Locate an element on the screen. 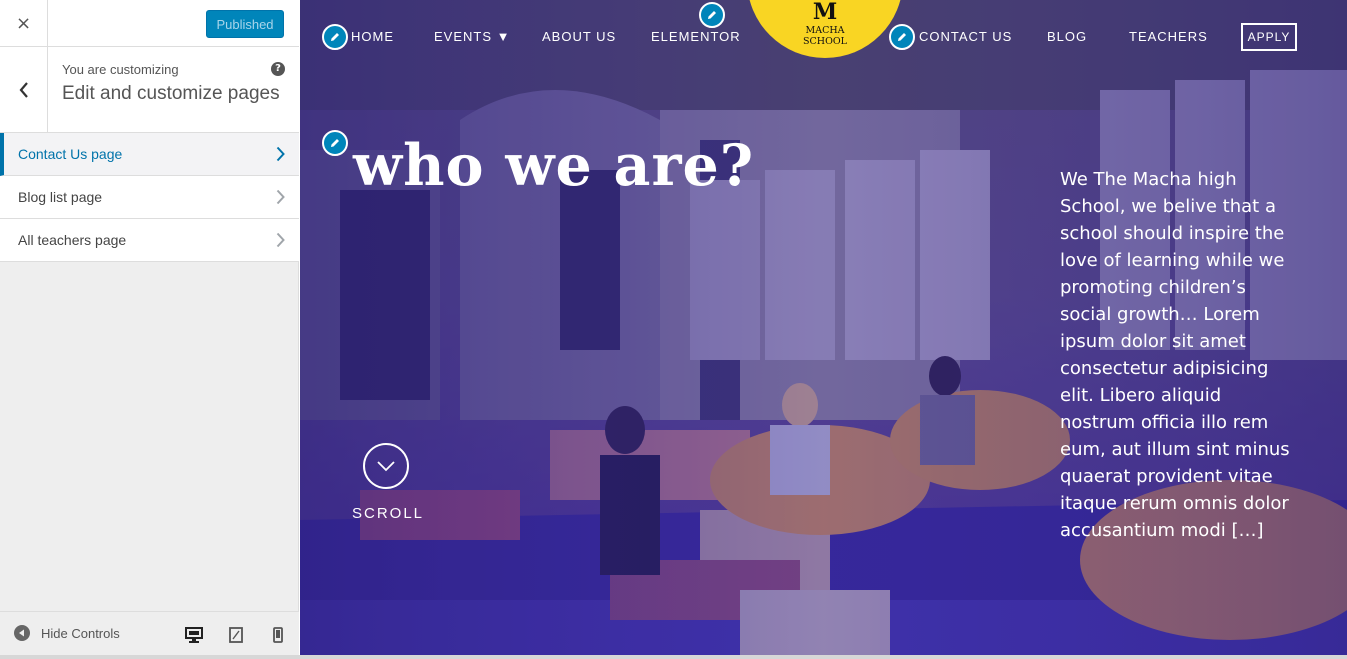  preview-desktop-button is located at coordinates (194, 642).